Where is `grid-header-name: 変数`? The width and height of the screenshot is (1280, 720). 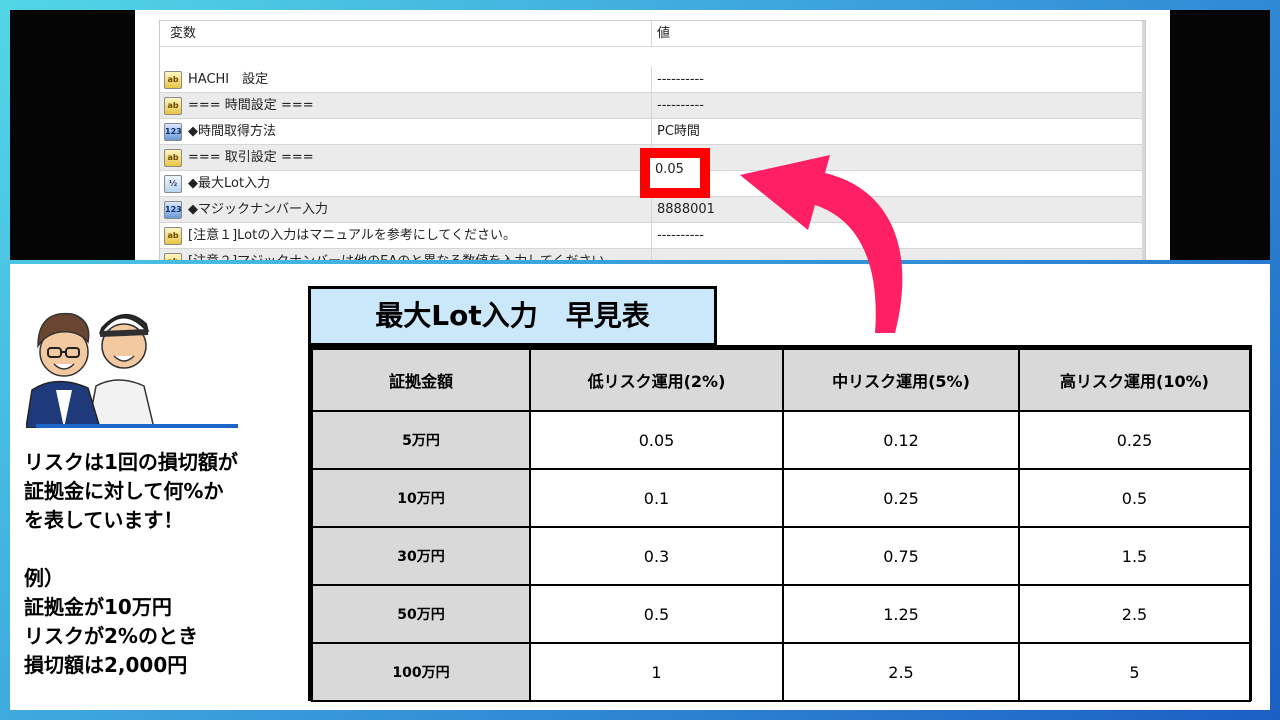
grid-header-name: 変数 is located at coordinates (406, 34).